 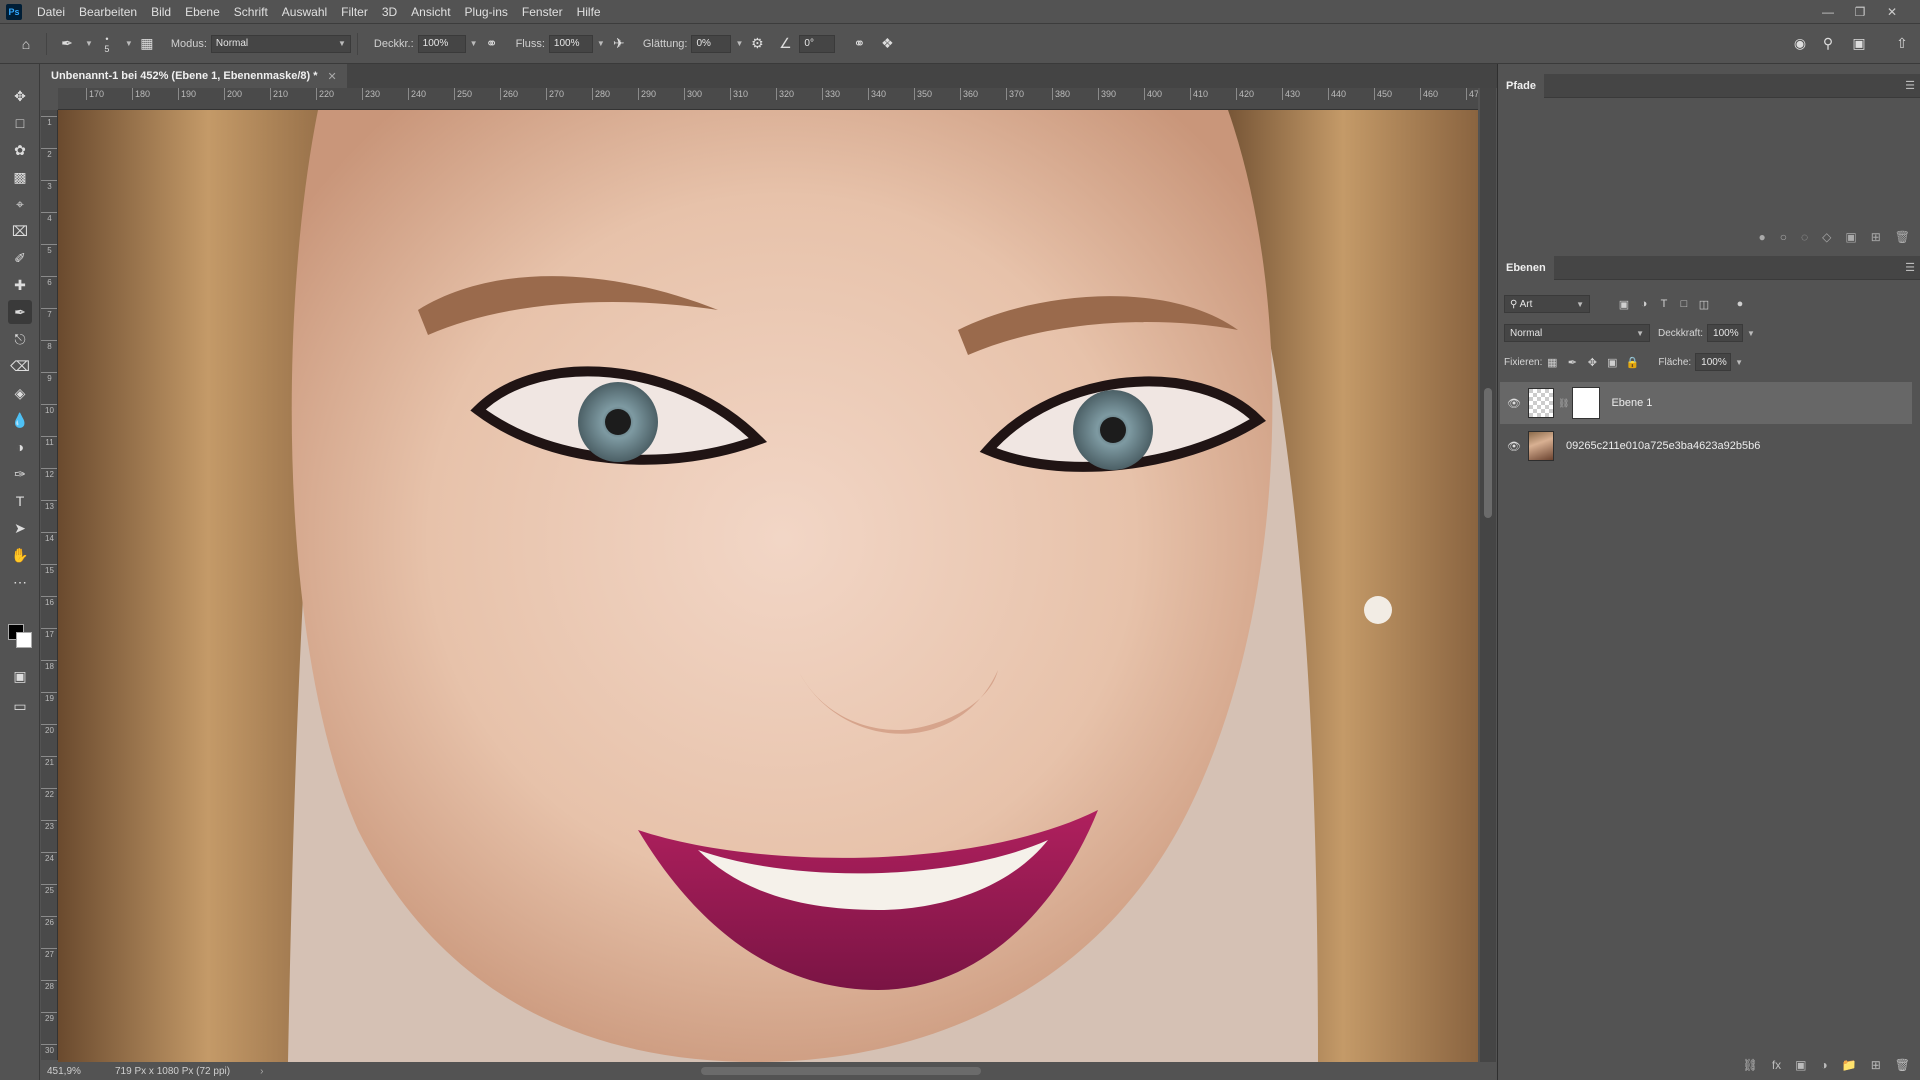 I want to click on new-layer-icon: ⊞, so click(x=1876, y=1065).